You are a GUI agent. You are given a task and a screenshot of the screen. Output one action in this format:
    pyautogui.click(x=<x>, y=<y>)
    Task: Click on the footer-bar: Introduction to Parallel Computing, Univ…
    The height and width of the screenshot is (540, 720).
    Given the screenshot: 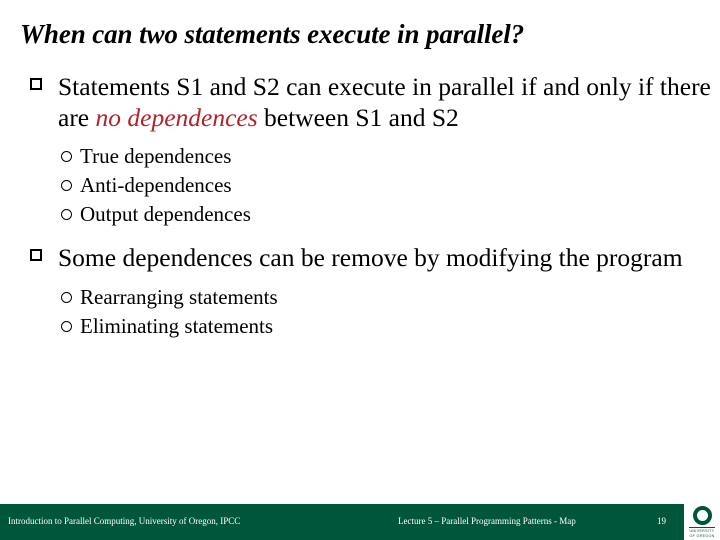 What is the action you would take?
    pyautogui.click(x=342, y=522)
    